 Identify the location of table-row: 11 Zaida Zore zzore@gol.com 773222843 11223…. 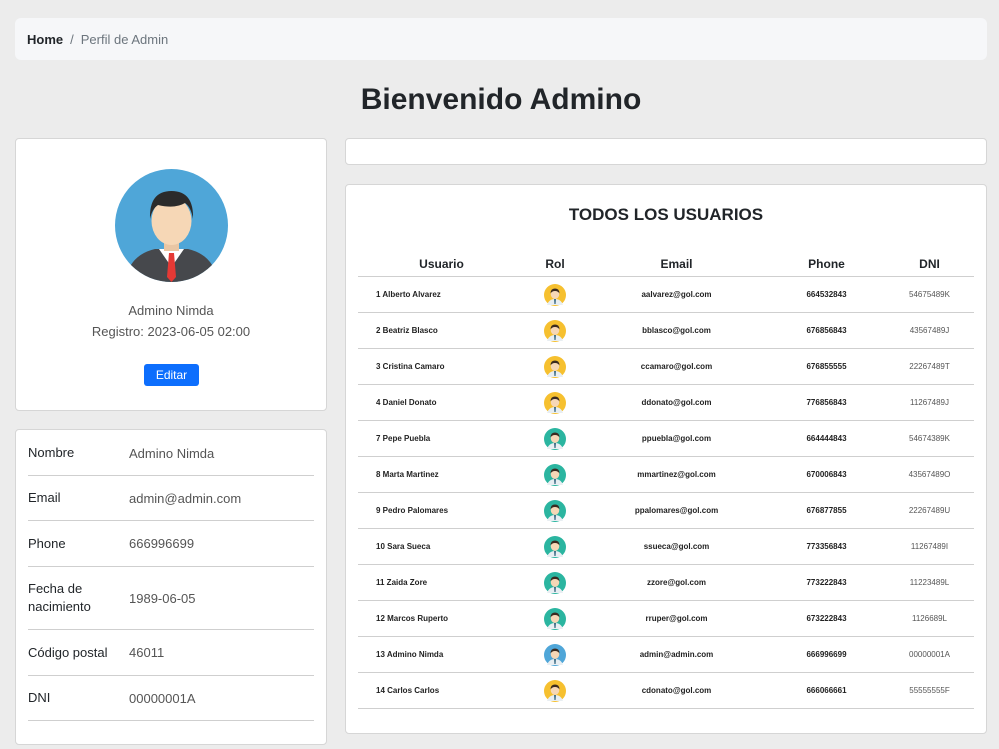
(666, 582).